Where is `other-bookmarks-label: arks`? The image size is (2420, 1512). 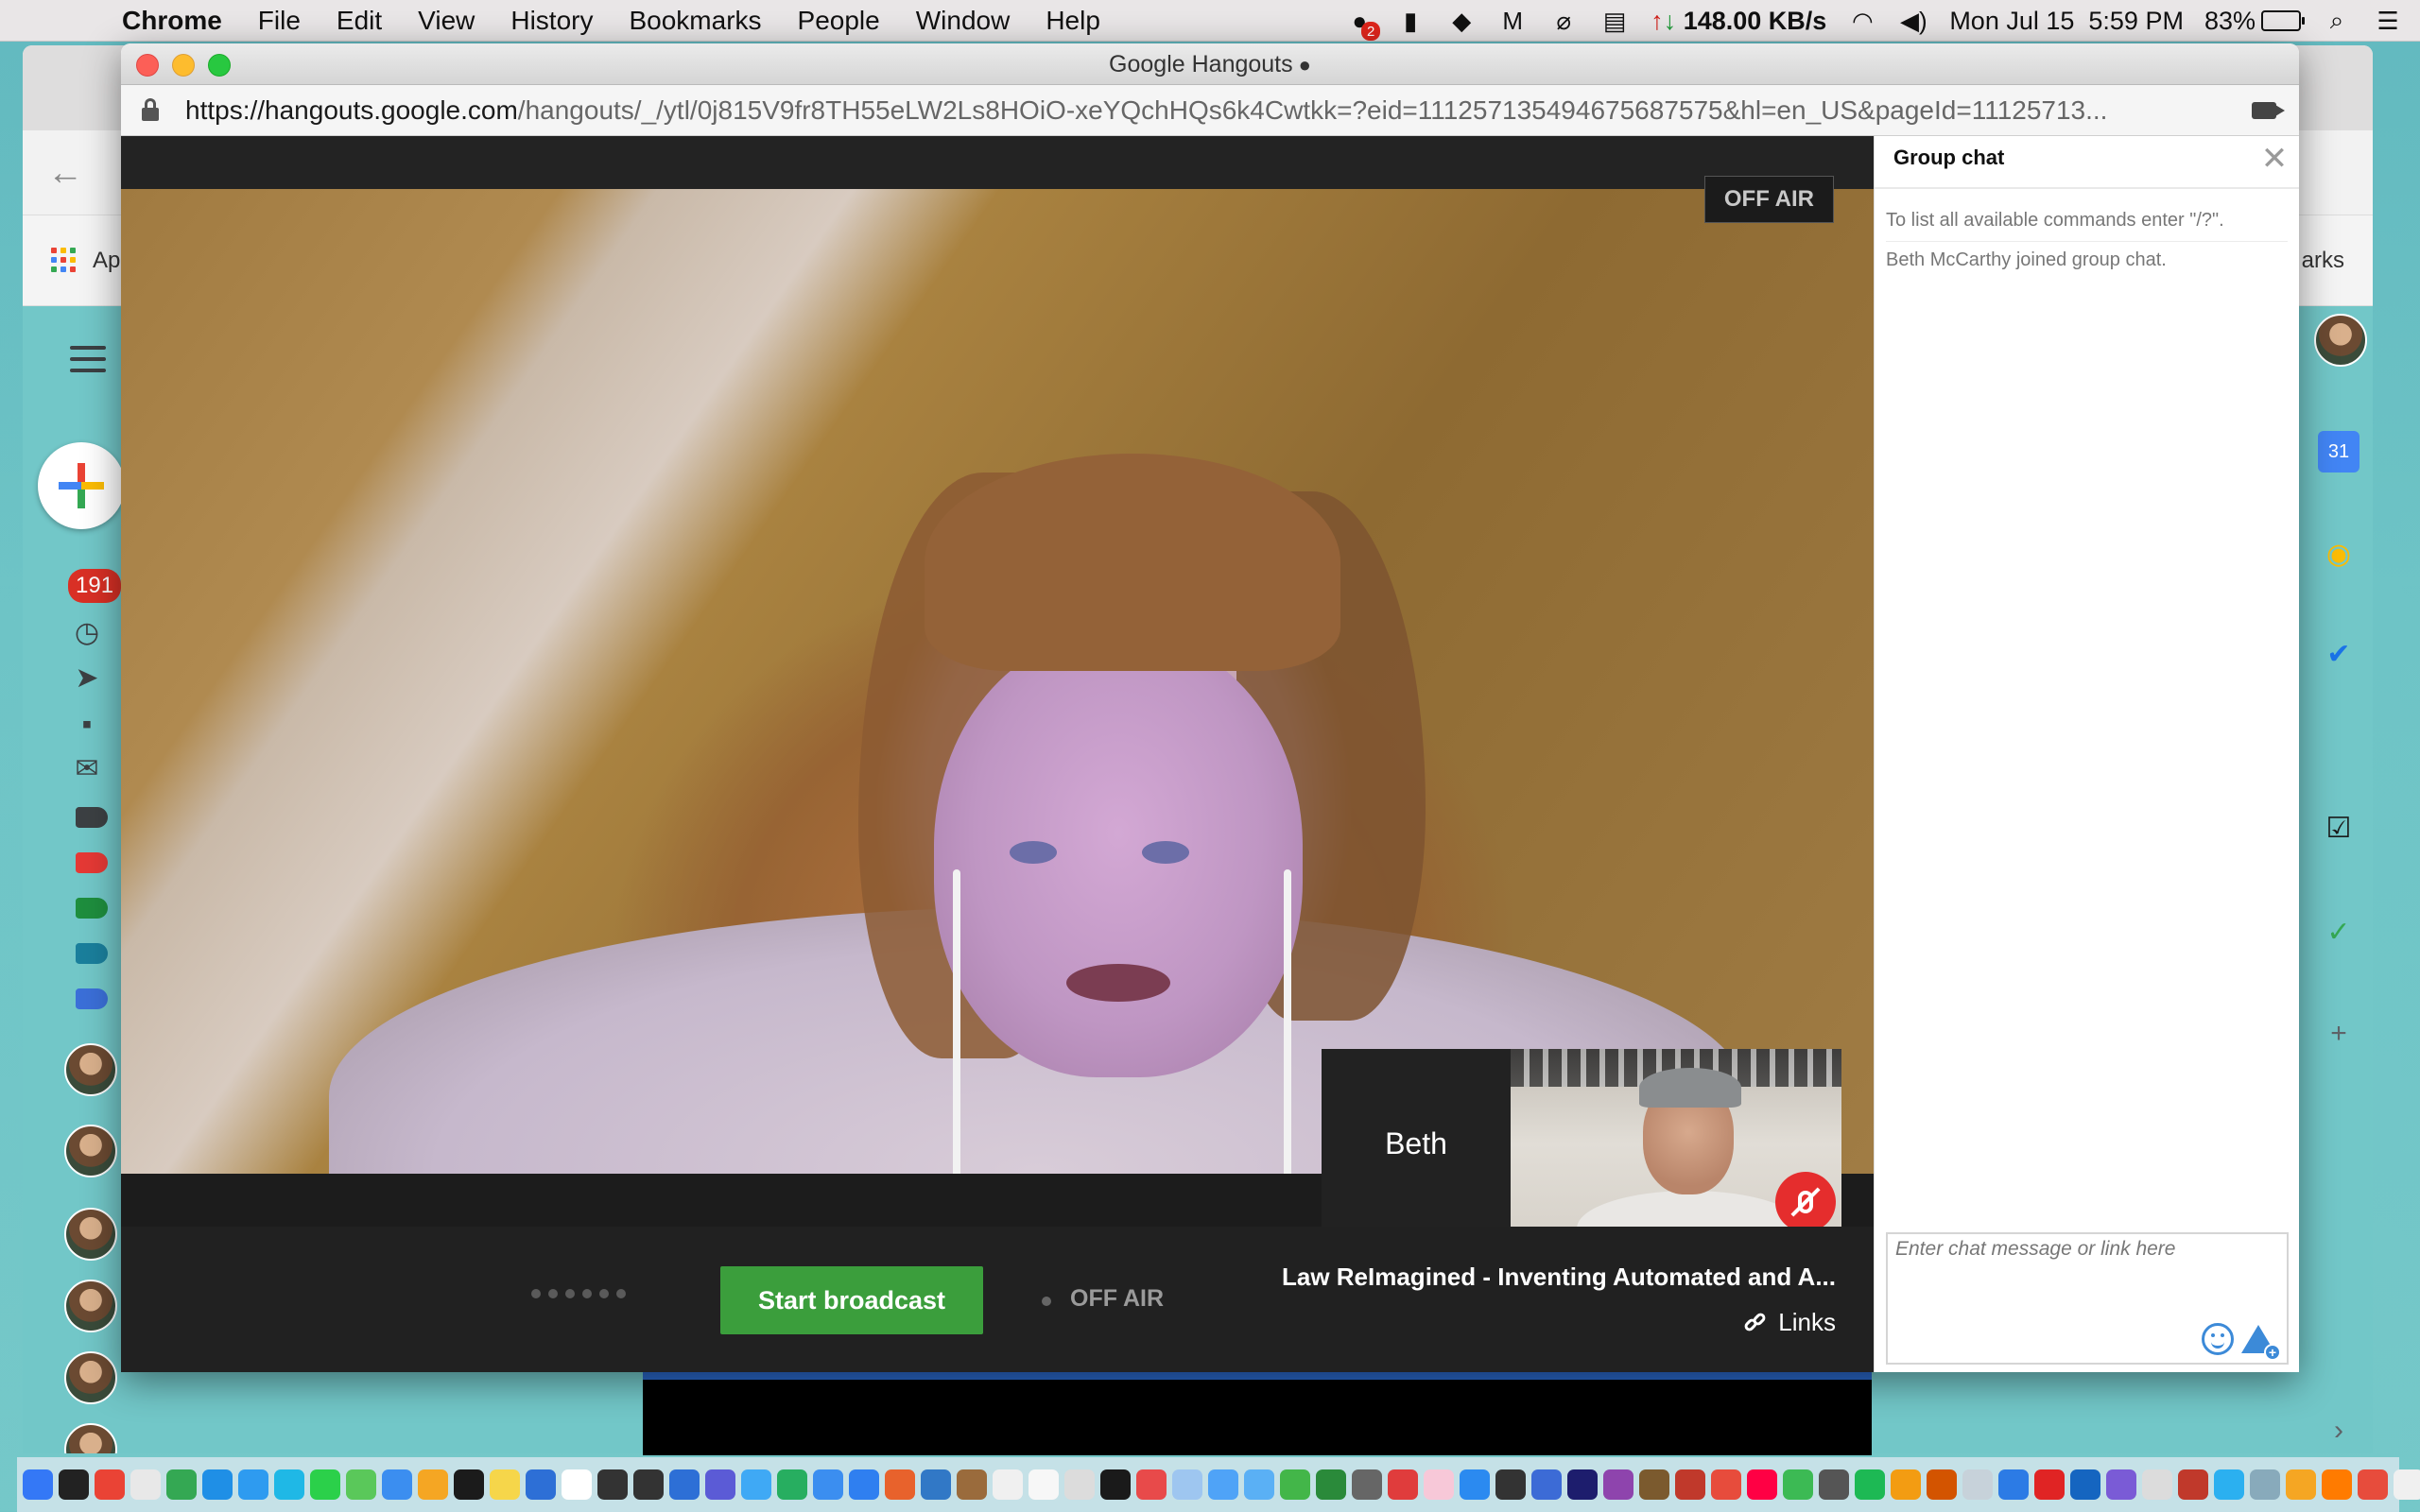 other-bookmarks-label: arks is located at coordinates (2323, 261).